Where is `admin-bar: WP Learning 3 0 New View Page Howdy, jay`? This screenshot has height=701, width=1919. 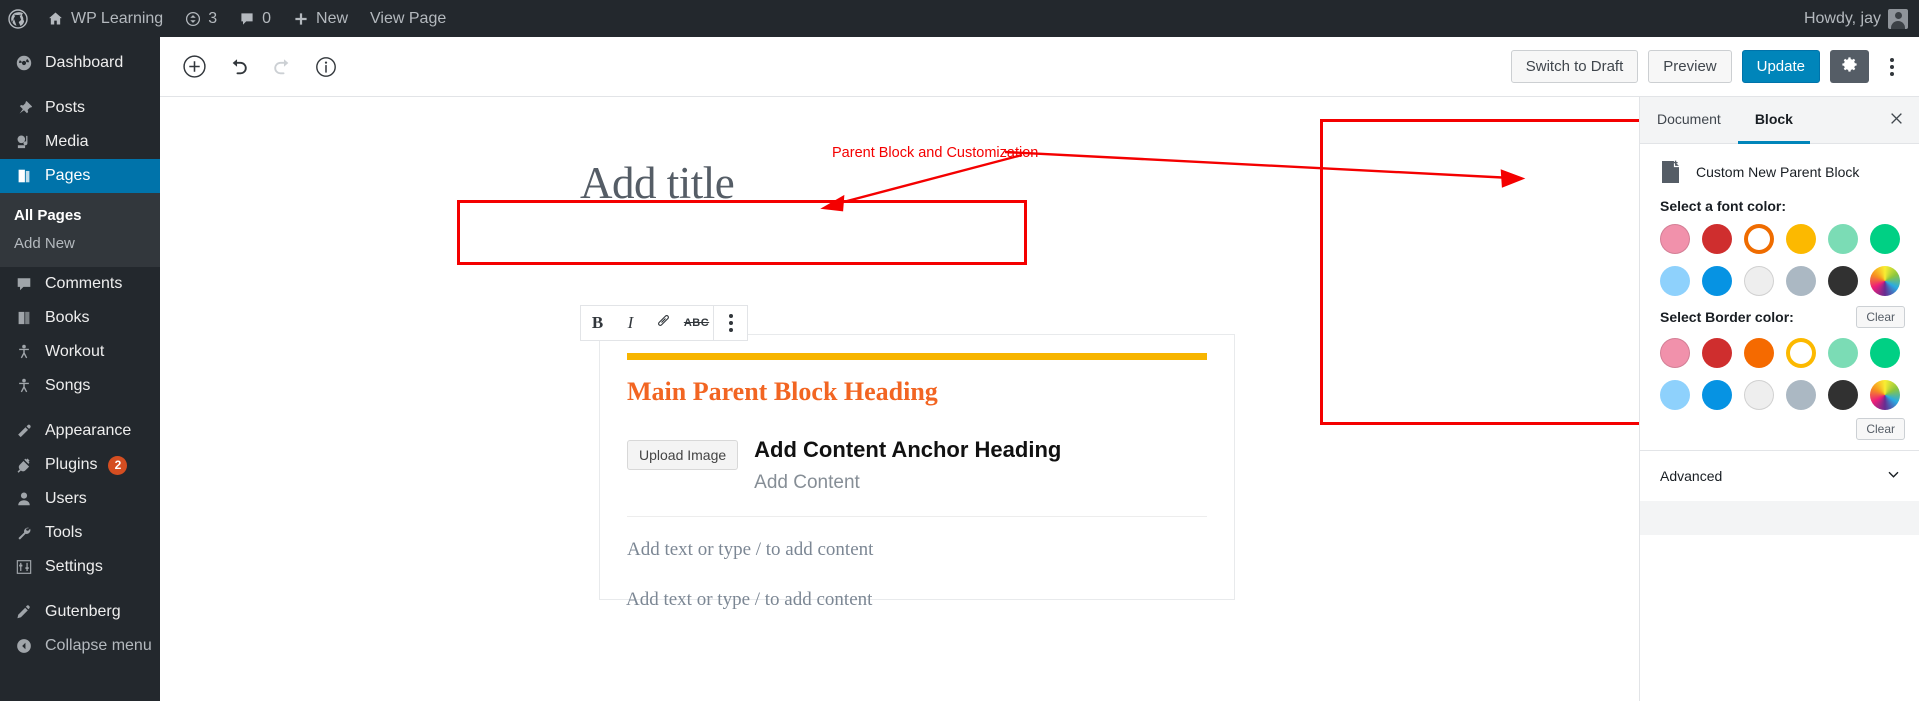
admin-bar: WP Learning 3 0 New View Page Howdy, jay is located at coordinates (959, 18).